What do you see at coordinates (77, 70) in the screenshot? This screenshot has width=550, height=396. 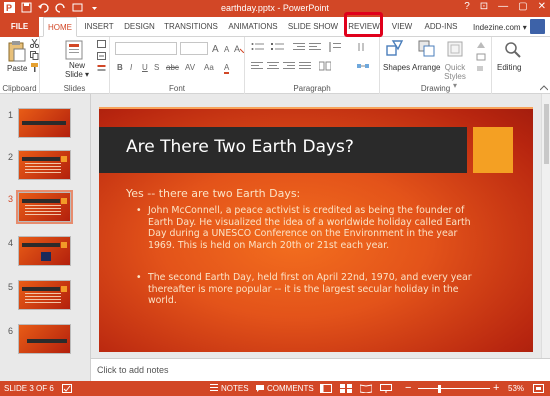 I see `new-slide-button-label: New Slide ▾` at bounding box center [77, 70].